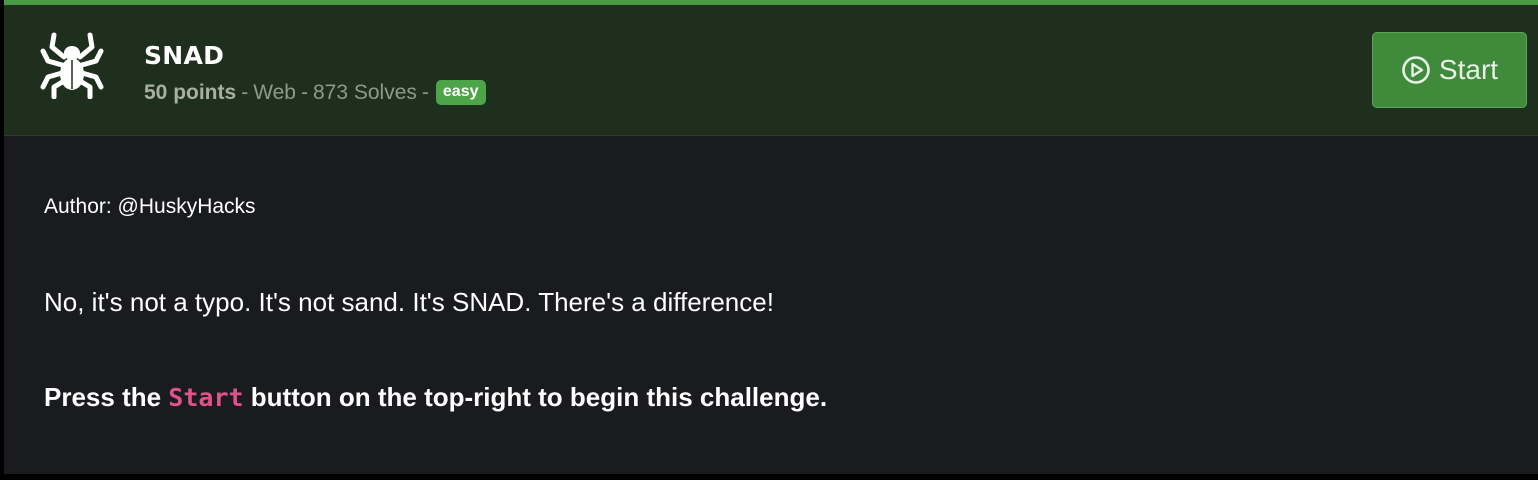 The image size is (1538, 480). I want to click on category-label: Web, so click(274, 92).